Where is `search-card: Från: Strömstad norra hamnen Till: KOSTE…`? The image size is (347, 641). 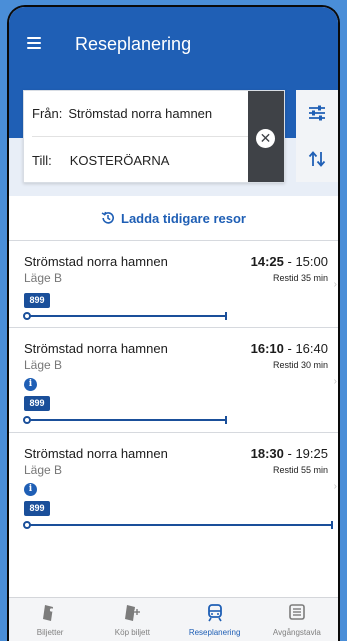
search-card: Från: Strömstad norra hamnen Till: KOSTE… is located at coordinates (154, 136).